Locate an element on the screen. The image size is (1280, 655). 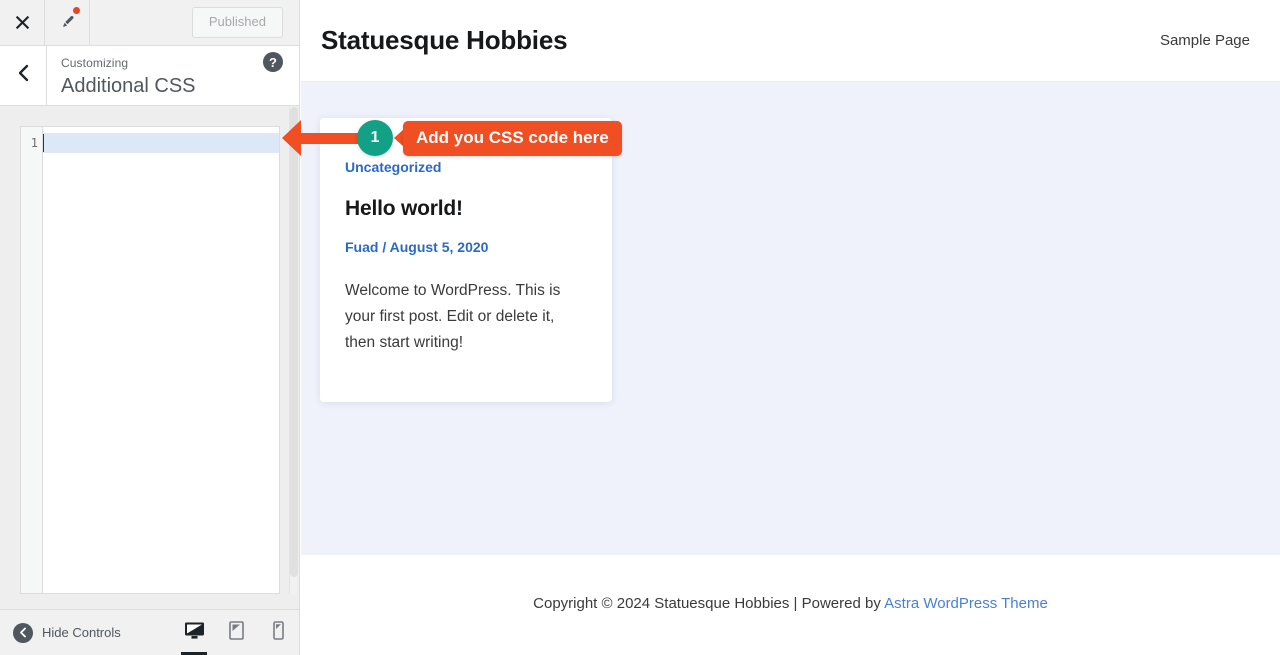
close-x-icon is located at coordinates (22, 22).